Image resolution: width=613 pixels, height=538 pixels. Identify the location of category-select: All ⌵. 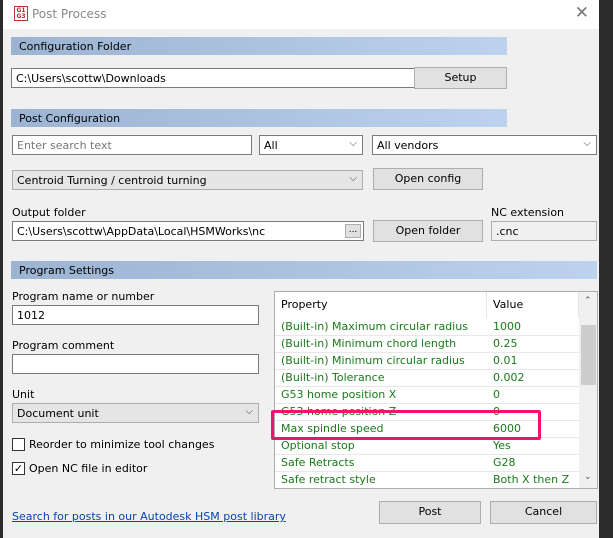
(311, 145).